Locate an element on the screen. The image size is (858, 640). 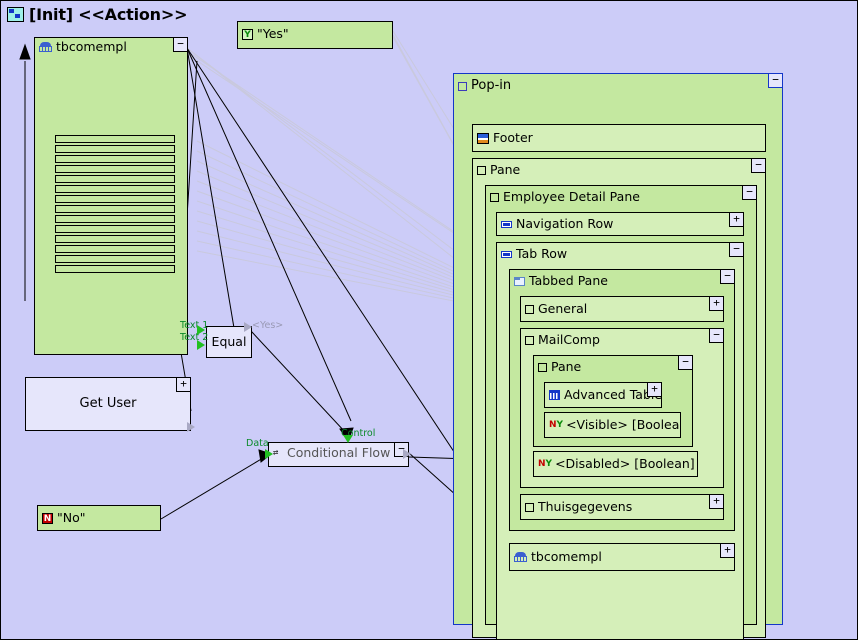
equal-output-port is located at coordinates (248, 327).